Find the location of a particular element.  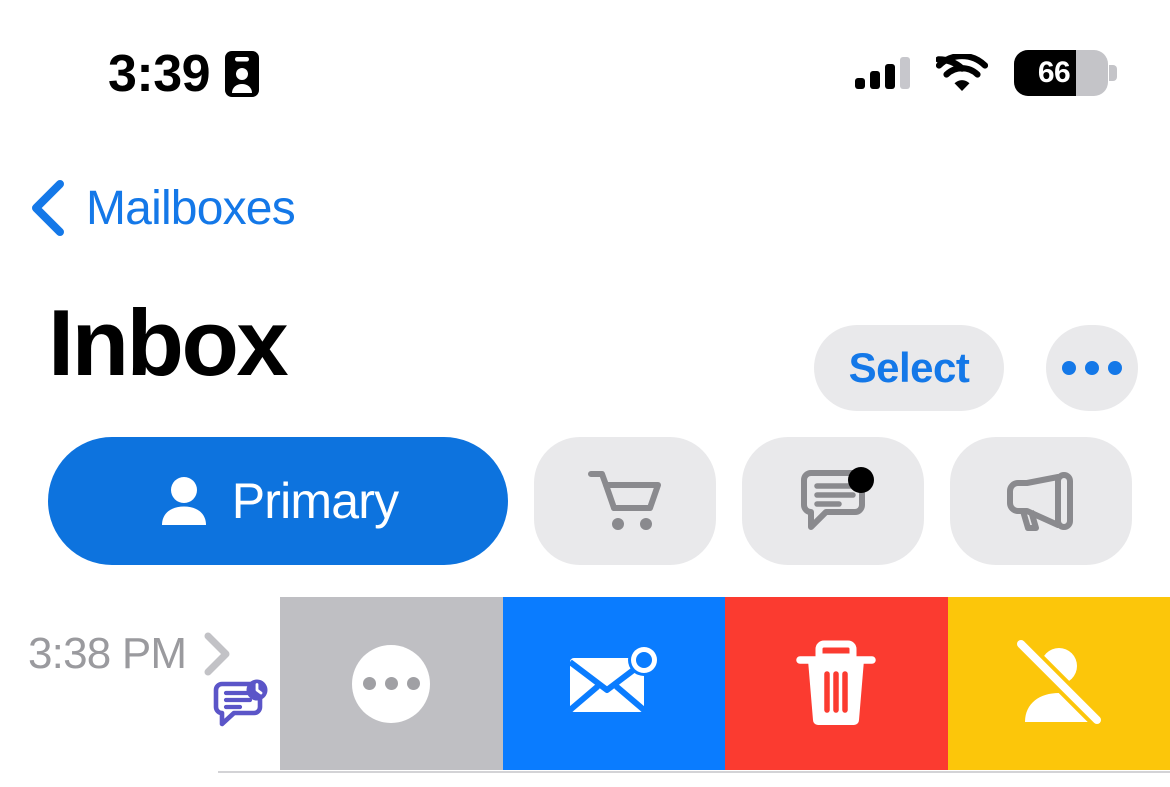

back-to-mailboxes-button: Mailboxes is located at coordinates (161, 208).